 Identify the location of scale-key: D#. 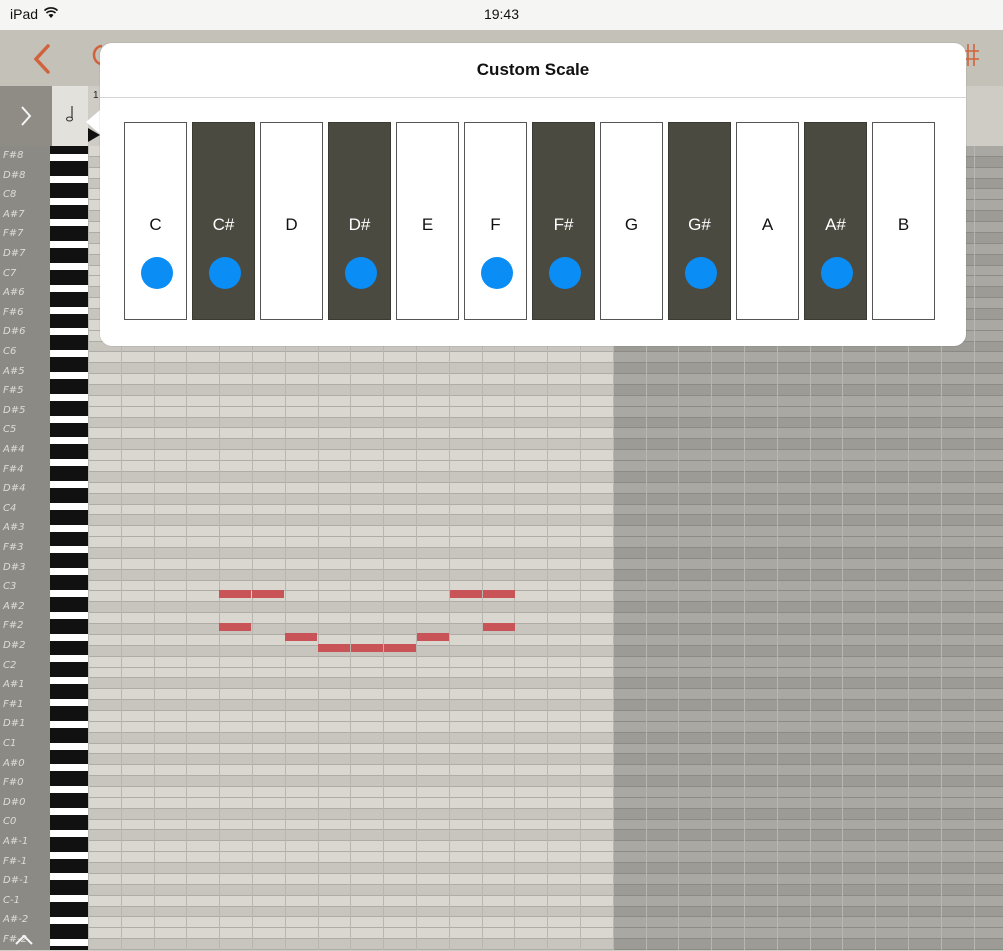
(359, 221).